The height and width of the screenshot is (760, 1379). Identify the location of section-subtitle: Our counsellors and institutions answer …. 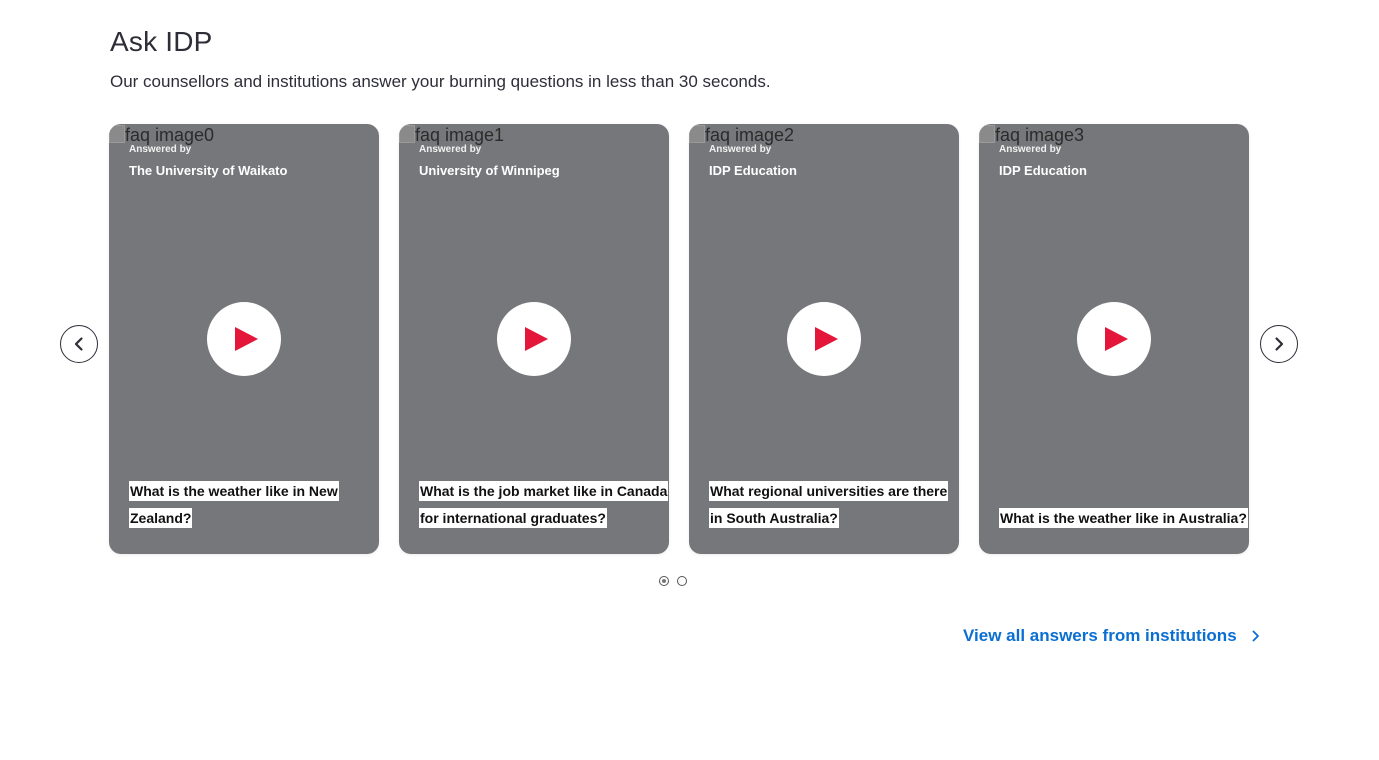
(440, 81).